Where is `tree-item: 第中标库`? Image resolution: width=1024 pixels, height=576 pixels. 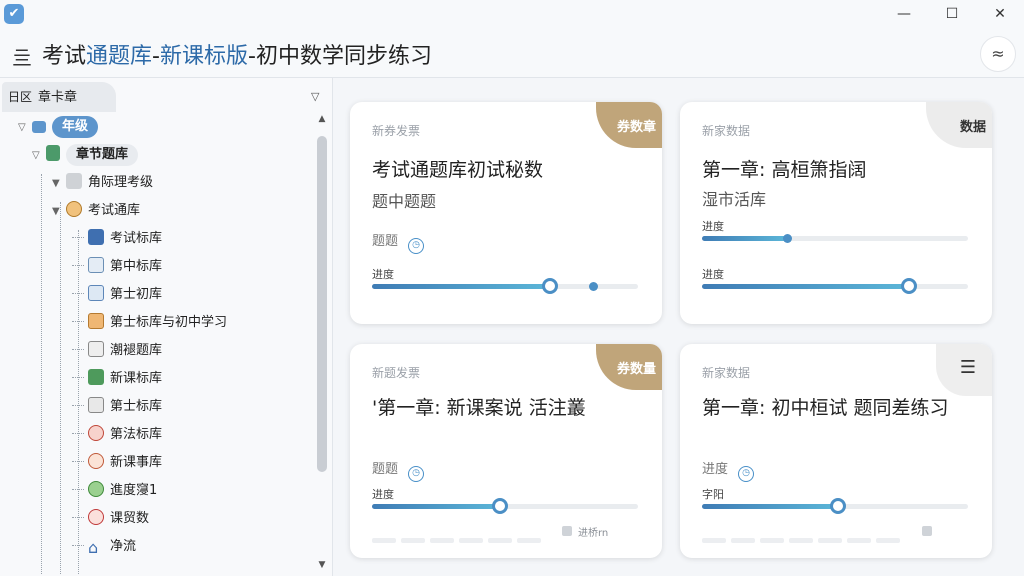 tree-item: 第中标库 is located at coordinates (117, 267).